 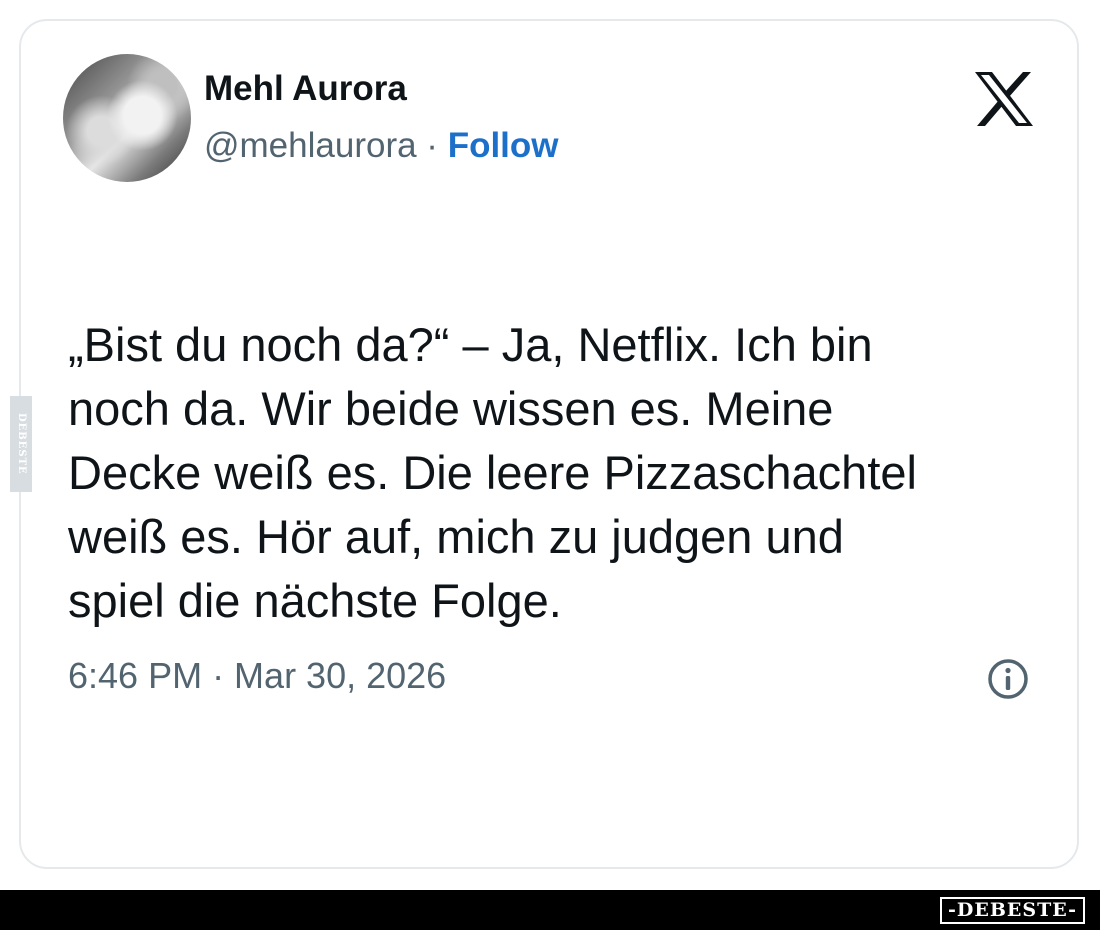 What do you see at coordinates (503, 145) in the screenshot?
I see `follow-link: Follow` at bounding box center [503, 145].